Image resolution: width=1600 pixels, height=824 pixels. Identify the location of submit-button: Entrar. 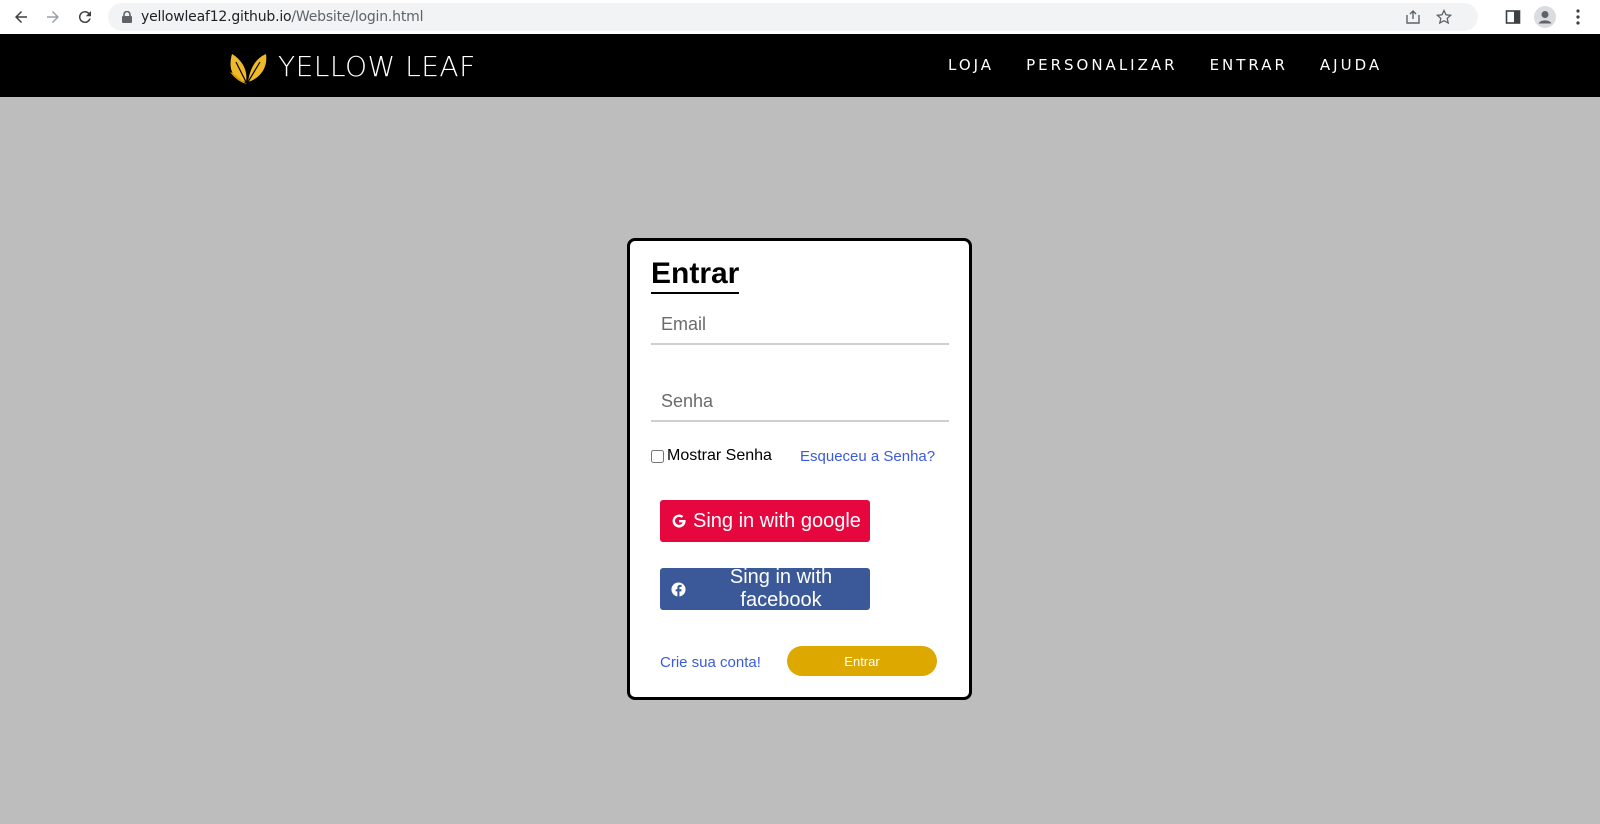
(862, 661).